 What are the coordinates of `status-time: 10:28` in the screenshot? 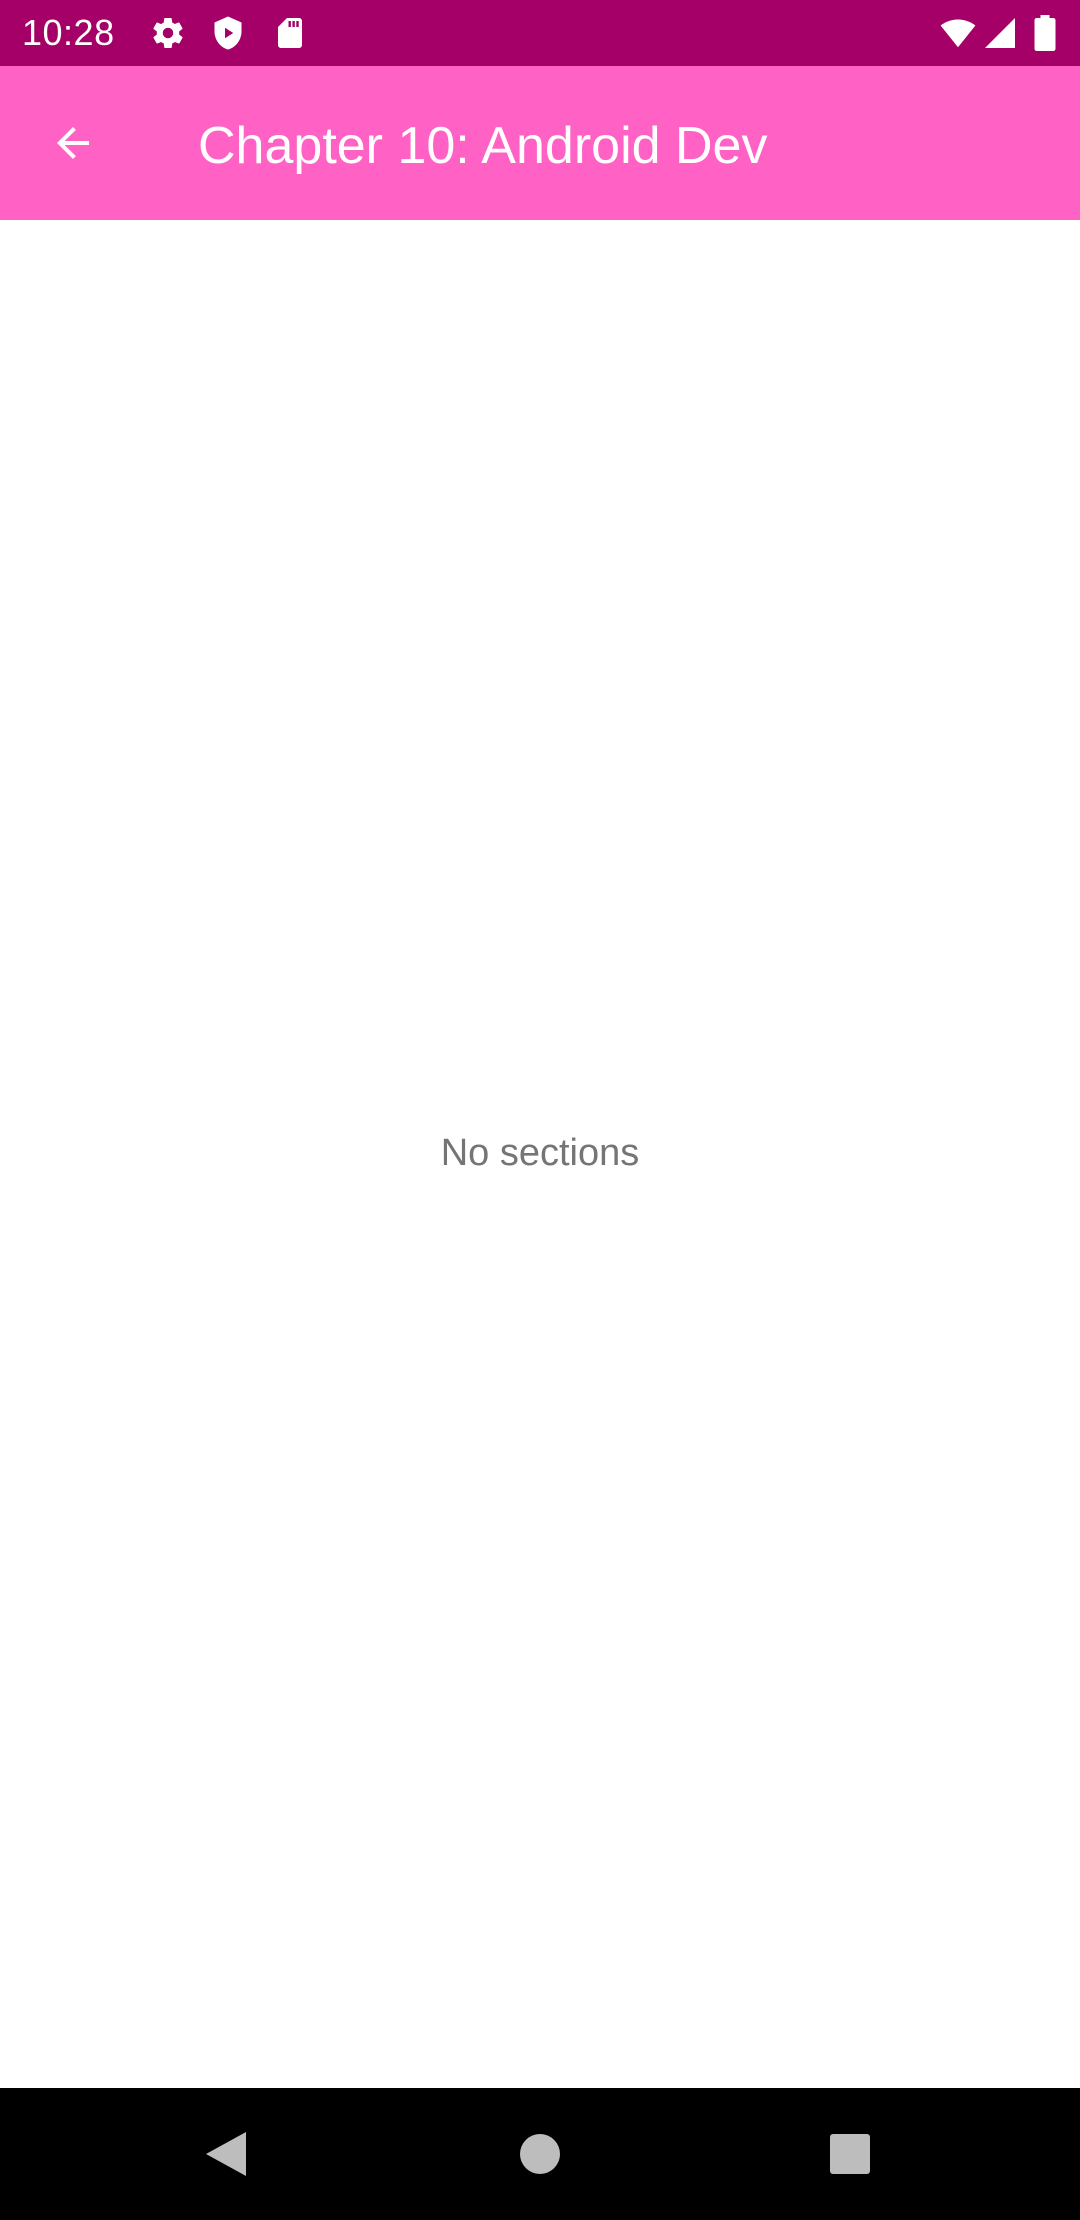 It's located at (68, 32).